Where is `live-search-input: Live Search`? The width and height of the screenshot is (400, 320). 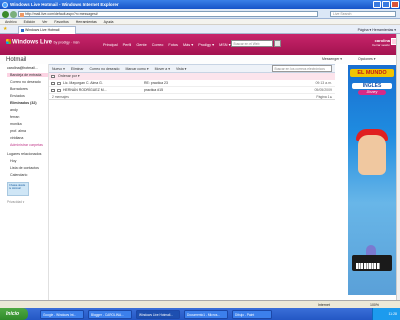 live-search-input: Live Search is located at coordinates (363, 14).